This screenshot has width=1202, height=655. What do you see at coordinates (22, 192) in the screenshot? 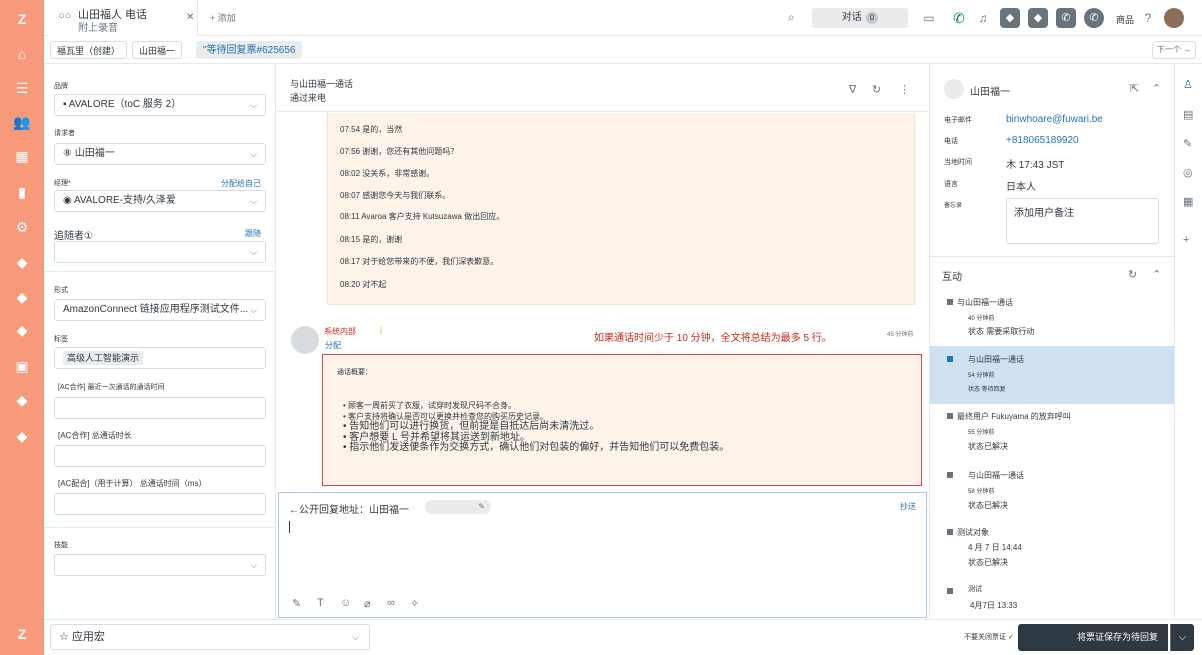
I see `reporting-icon: ▮` at bounding box center [22, 192].